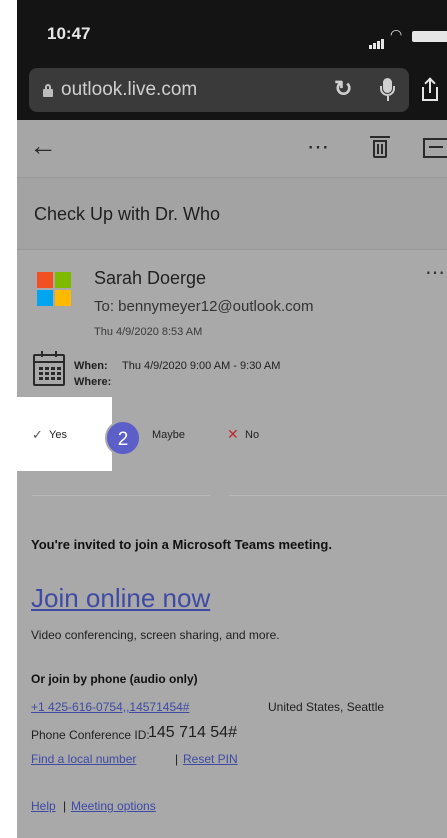 The image size is (447, 838). What do you see at coordinates (48, 90) in the screenshot?
I see `lock-icon` at bounding box center [48, 90].